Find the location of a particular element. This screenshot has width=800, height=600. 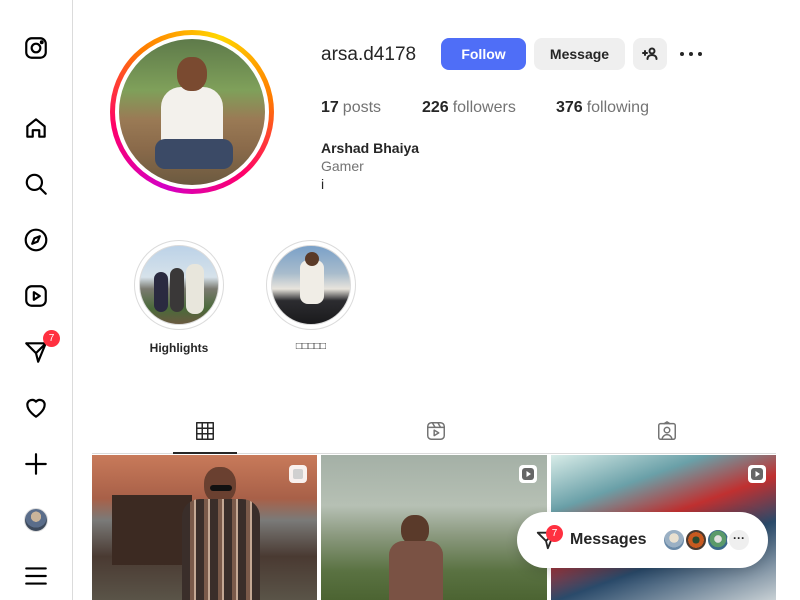

profile-avatar is located at coordinates (36, 520).